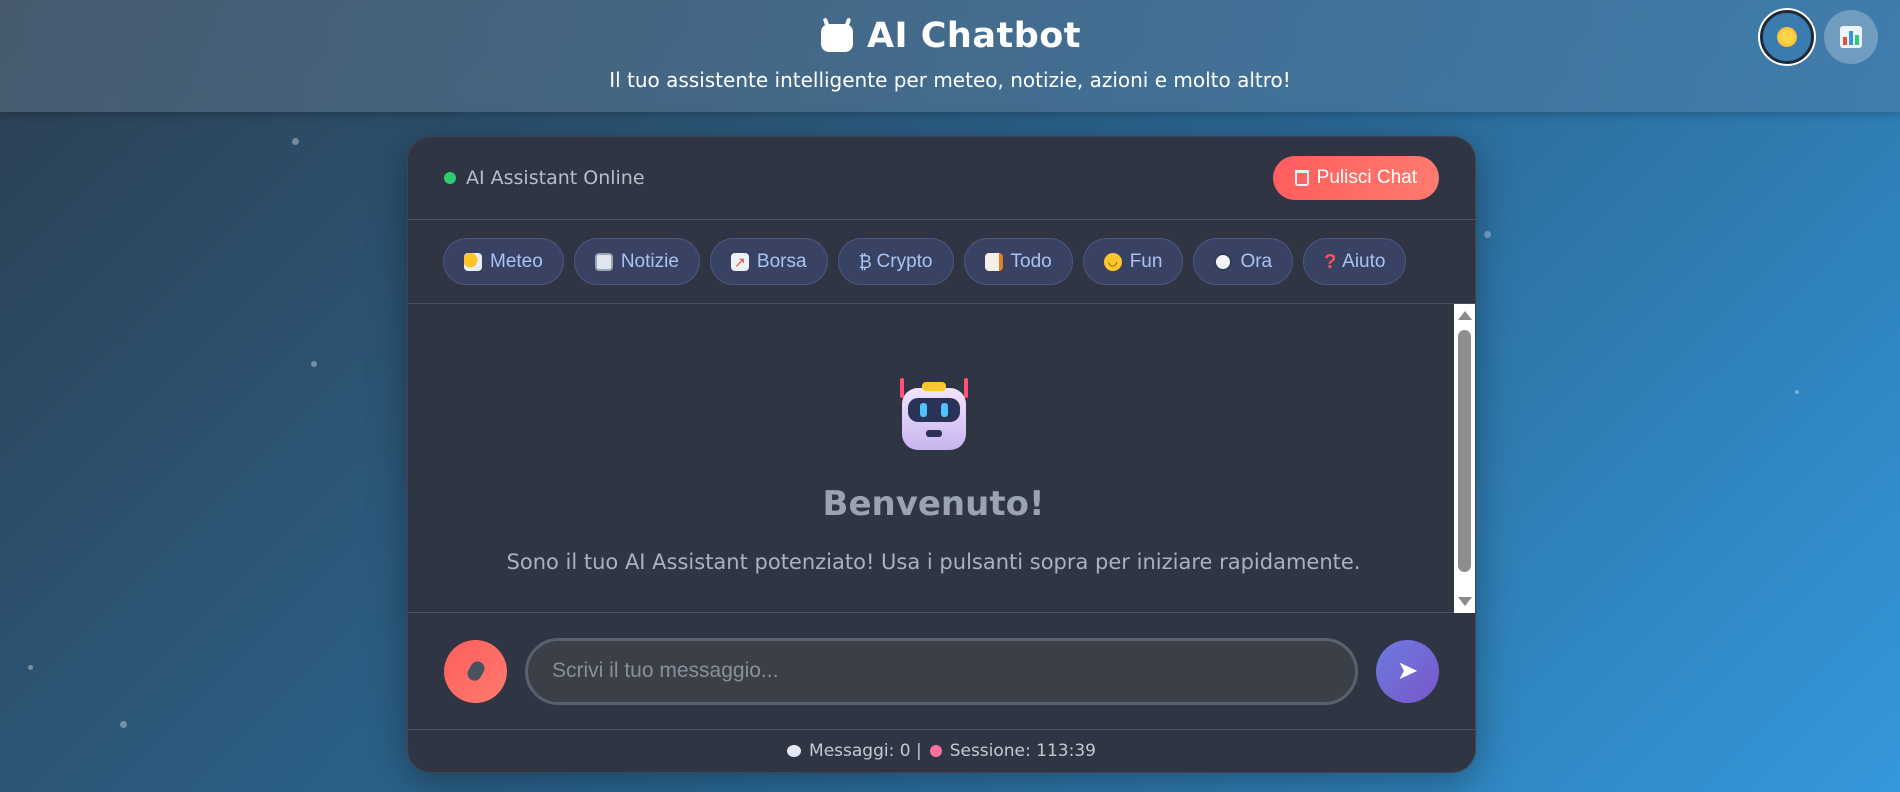 Image resolution: width=1900 pixels, height=792 pixels. Describe the element at coordinates (739, 261) in the screenshot. I see `chart-up-icon: ↗` at that location.